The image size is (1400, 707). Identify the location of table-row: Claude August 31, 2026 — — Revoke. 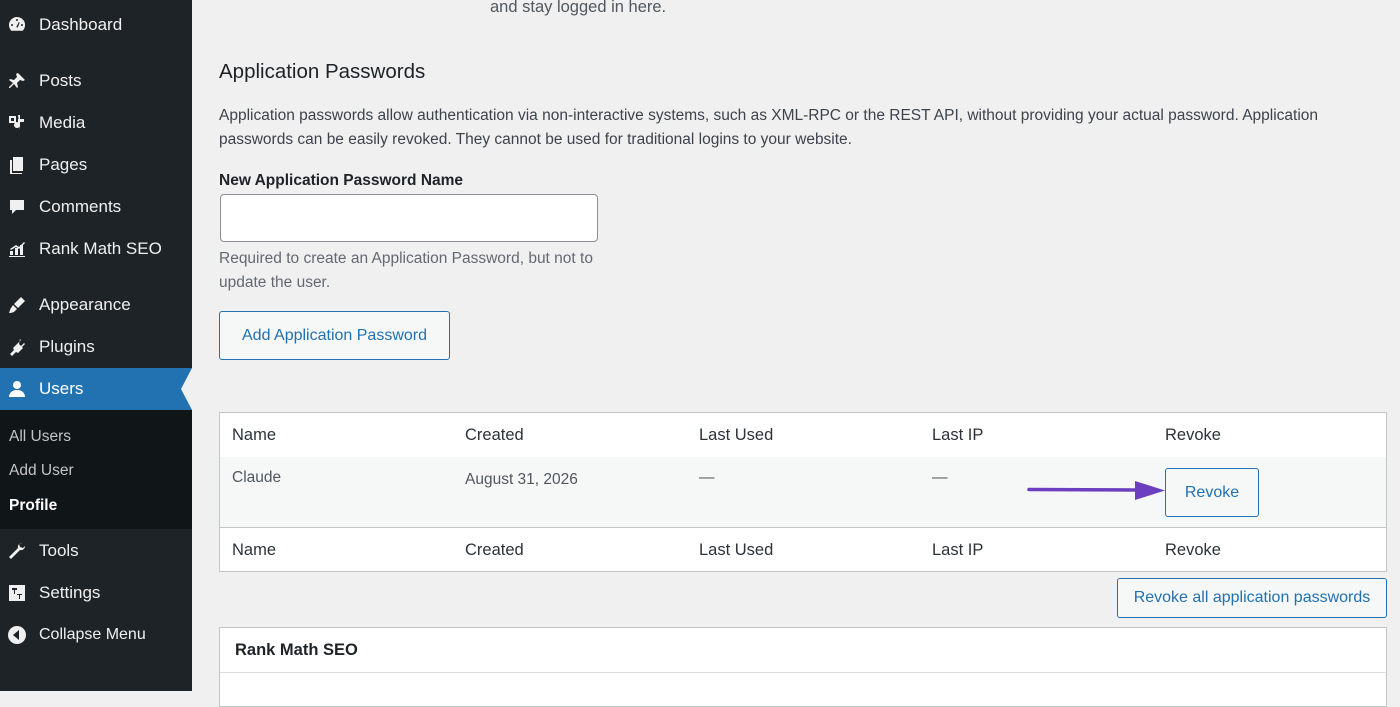
(803, 492).